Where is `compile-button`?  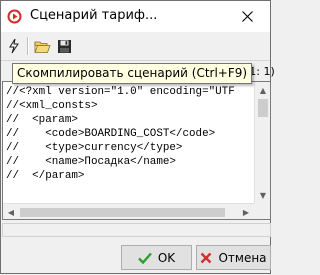
compile-button is located at coordinates (14, 46).